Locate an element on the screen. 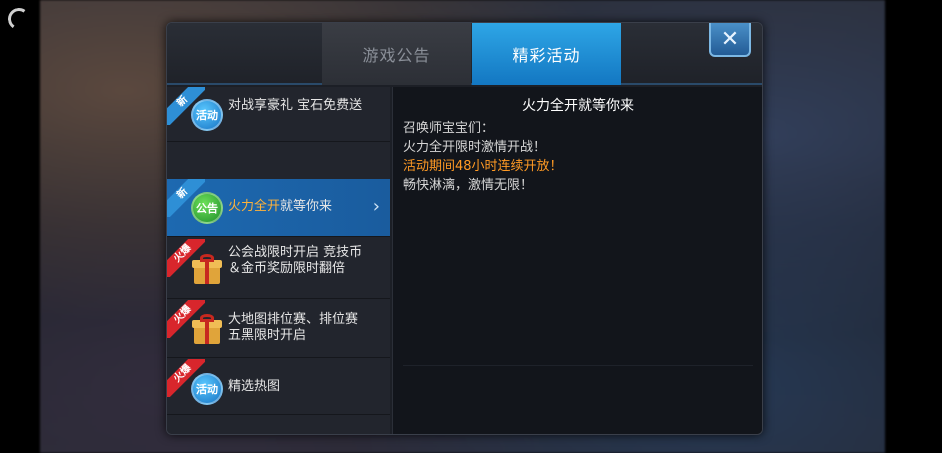 Image resolution: width=942 pixels, height=453 pixels. label-rest: 就等你来 is located at coordinates (306, 206).